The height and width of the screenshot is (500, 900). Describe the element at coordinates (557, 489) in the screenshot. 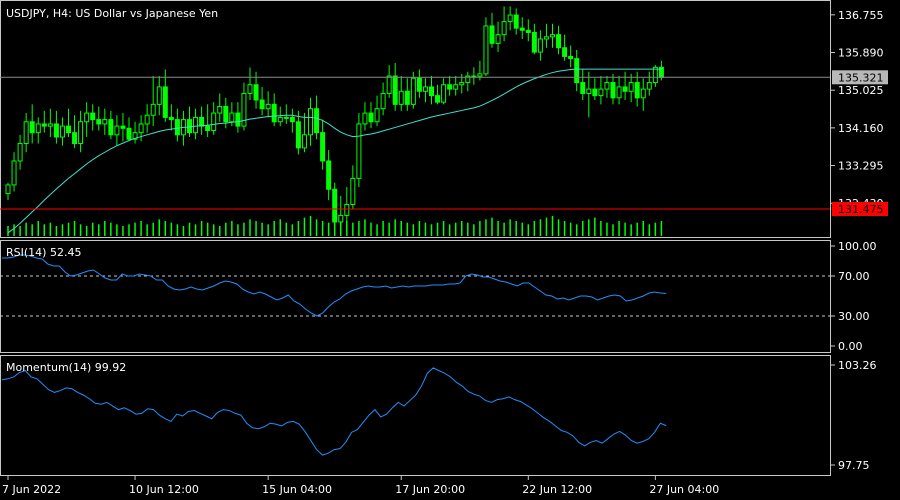

I see `time-tick-label: 22 Jun 12:00` at that location.